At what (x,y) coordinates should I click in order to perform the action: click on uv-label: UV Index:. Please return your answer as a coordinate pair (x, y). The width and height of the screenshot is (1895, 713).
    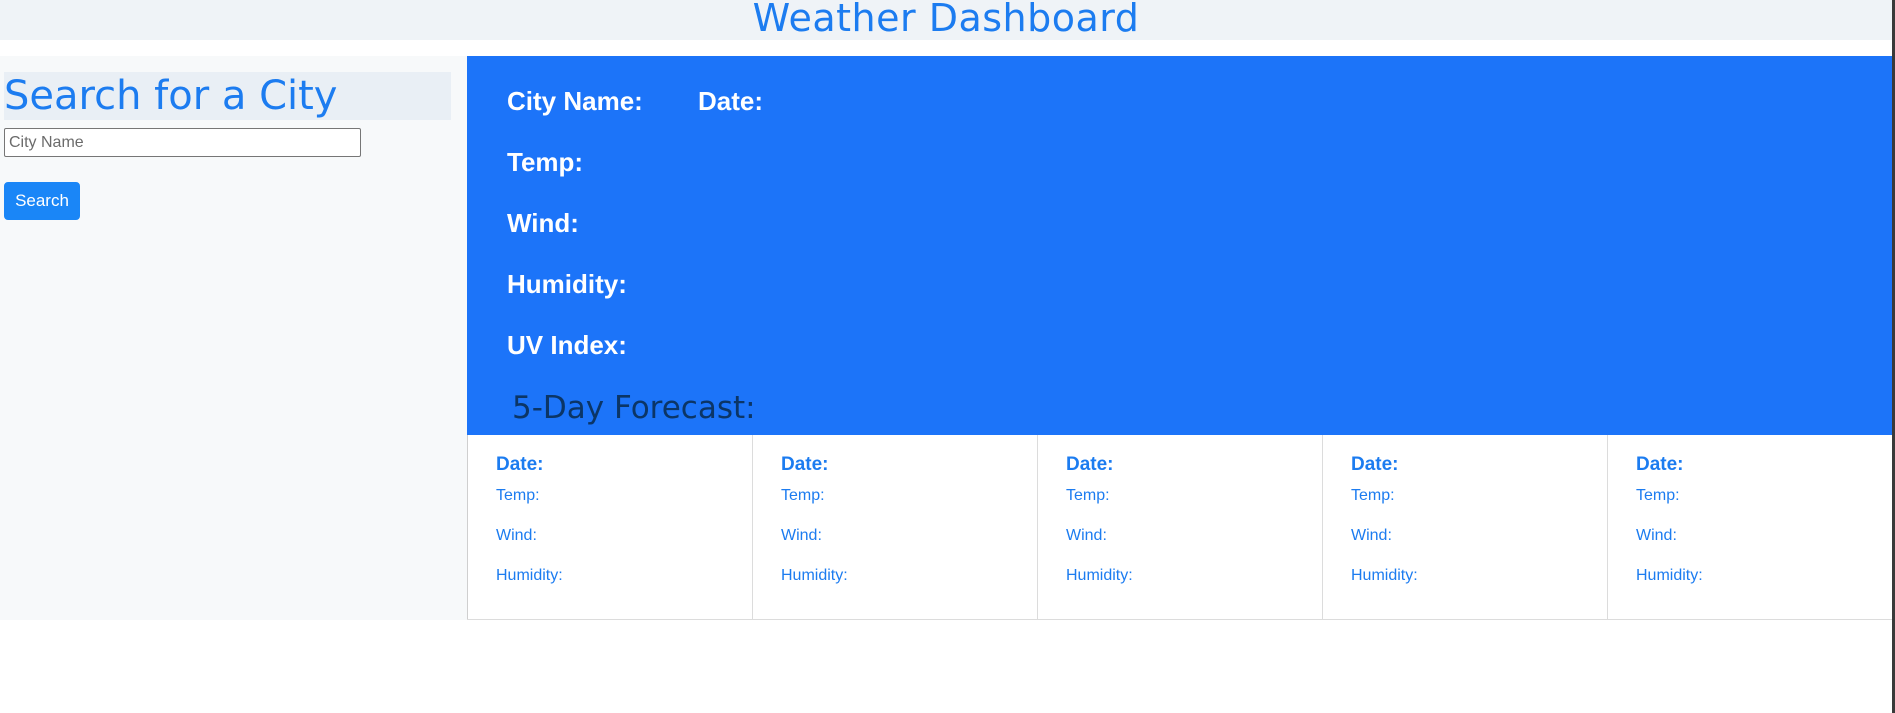
    Looking at the image, I should click on (567, 345).